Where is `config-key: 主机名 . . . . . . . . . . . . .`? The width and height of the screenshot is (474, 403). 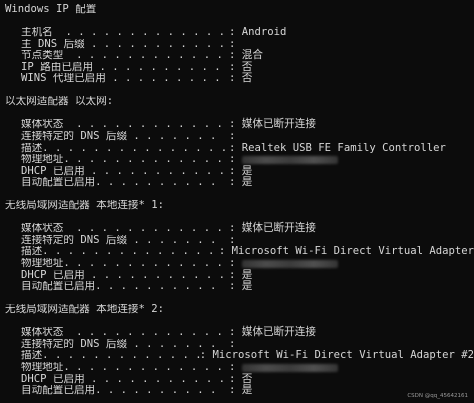
config-key: 主机名 . . . . . . . . . . . . . is located at coordinates (123, 33).